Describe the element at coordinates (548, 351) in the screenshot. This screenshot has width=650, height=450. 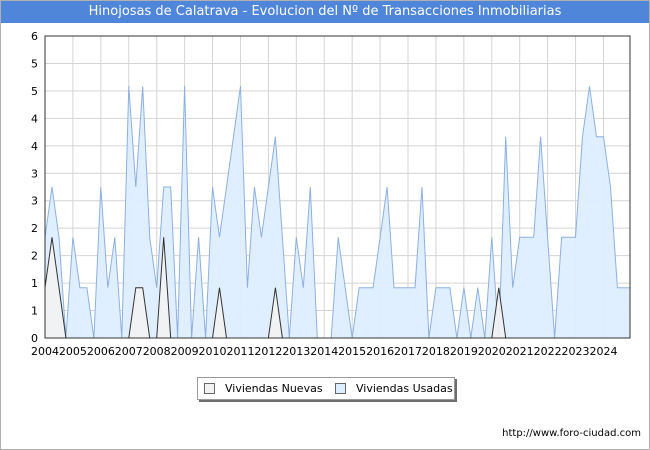
I see `x-tick-label: 2022` at that location.